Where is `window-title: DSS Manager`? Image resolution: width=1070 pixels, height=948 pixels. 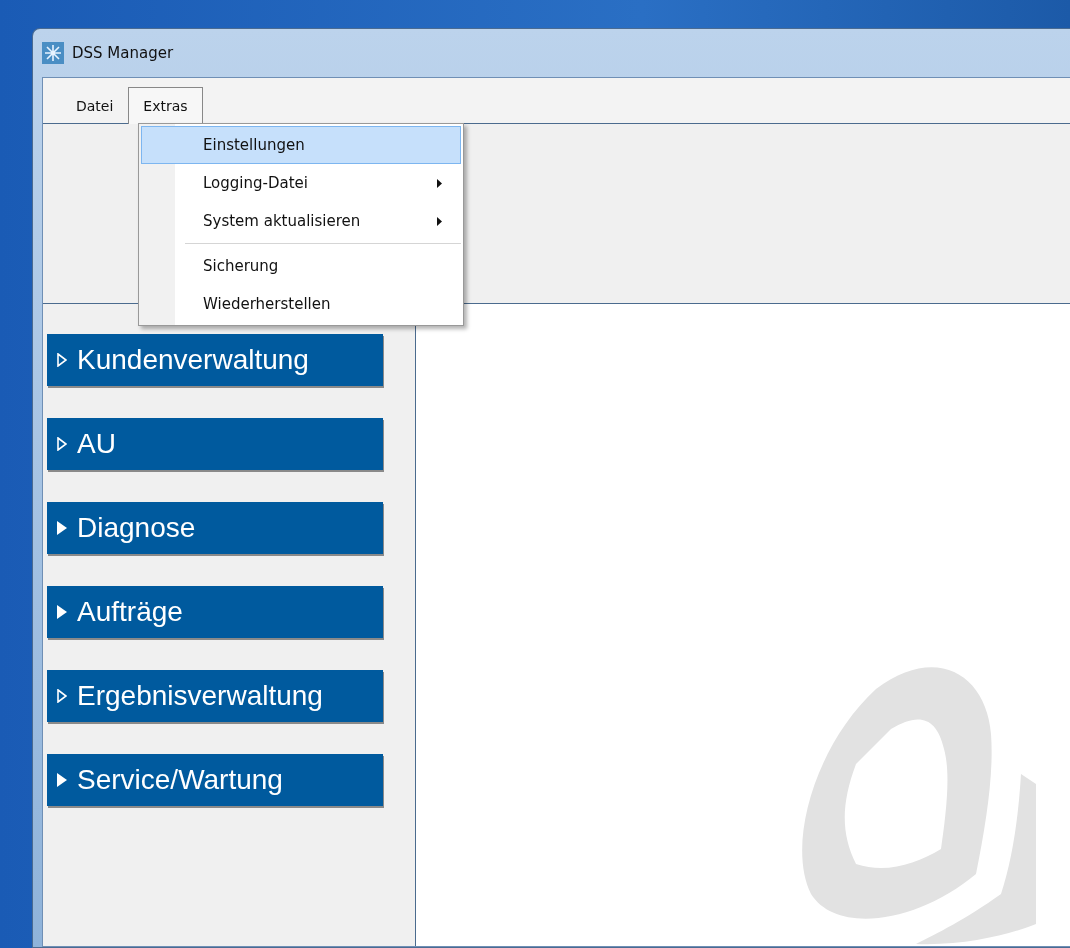
window-title: DSS Manager is located at coordinates (123, 53).